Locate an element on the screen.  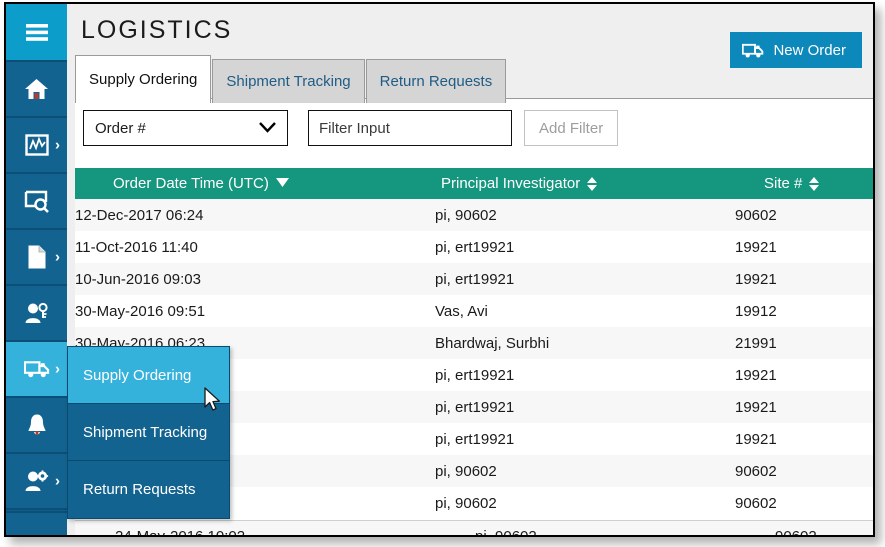
column-header-principal-investigator: Principal Investigator is located at coordinates (585, 183).